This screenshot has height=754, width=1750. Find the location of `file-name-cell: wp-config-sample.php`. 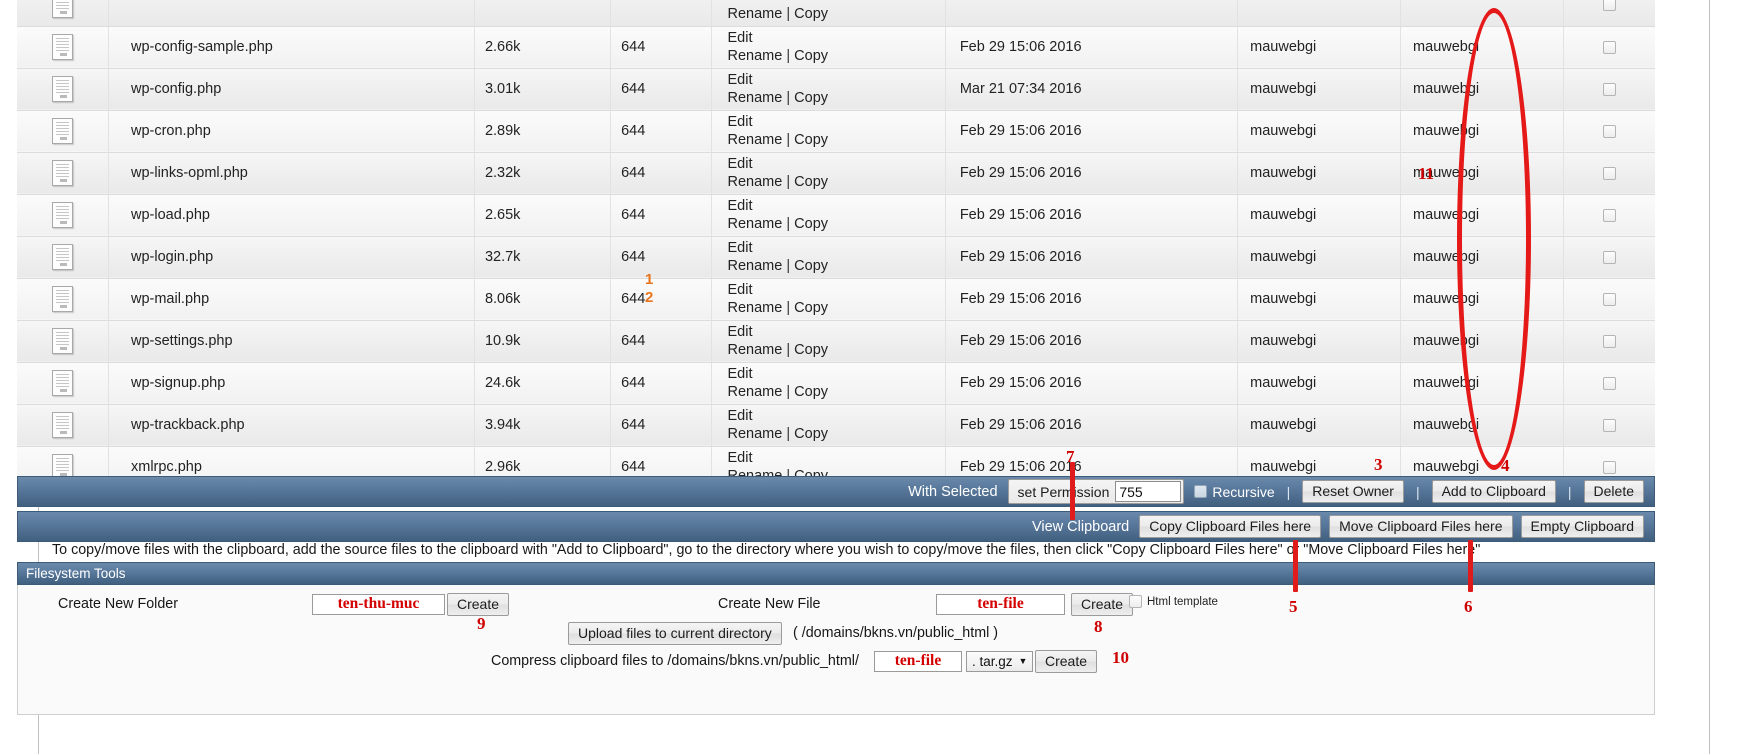

file-name-cell: wp-config-sample.php is located at coordinates (291, 47).